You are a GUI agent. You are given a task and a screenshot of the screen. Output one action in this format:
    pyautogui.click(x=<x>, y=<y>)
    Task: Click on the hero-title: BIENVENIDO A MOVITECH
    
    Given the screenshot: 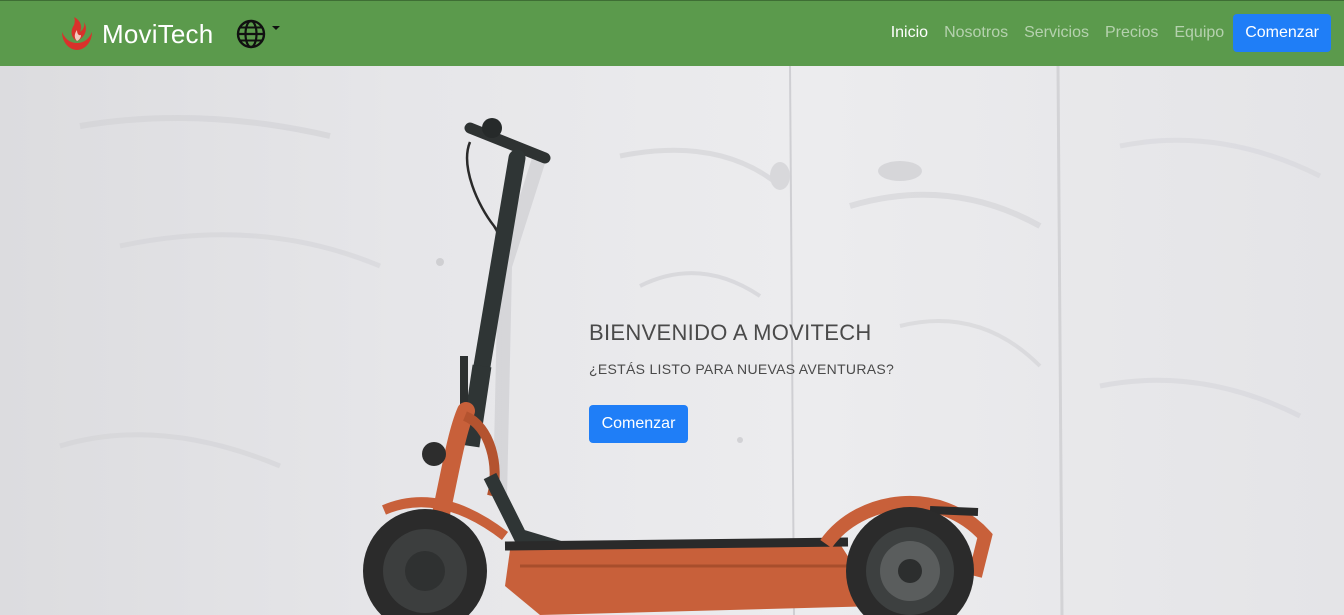 What is the action you would take?
    pyautogui.click(x=730, y=332)
    